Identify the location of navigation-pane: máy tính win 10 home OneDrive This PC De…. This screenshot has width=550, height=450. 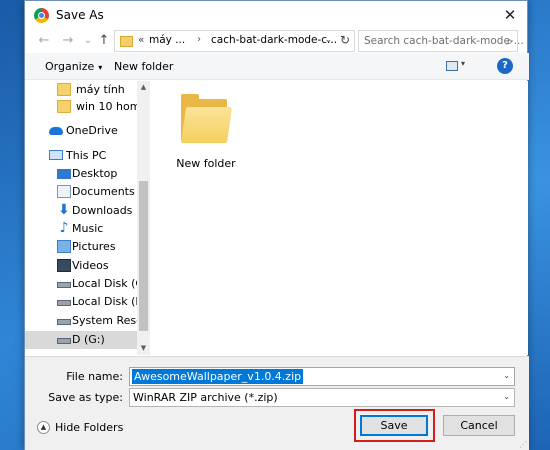
(87, 218).